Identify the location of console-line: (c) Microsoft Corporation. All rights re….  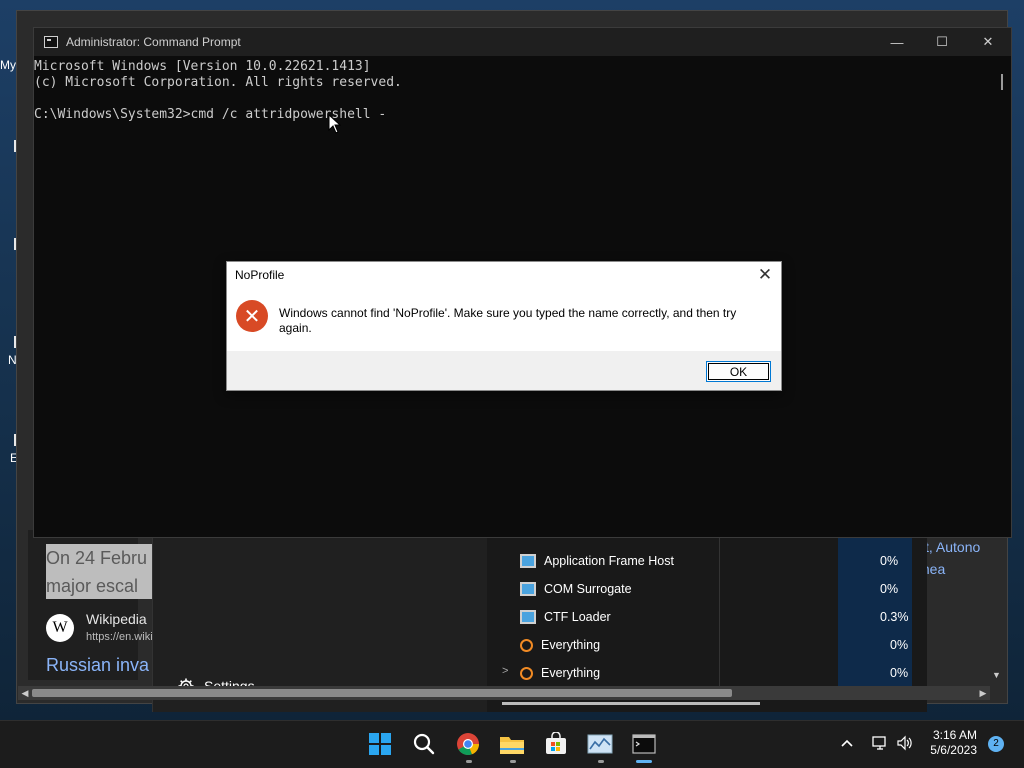
(218, 82).